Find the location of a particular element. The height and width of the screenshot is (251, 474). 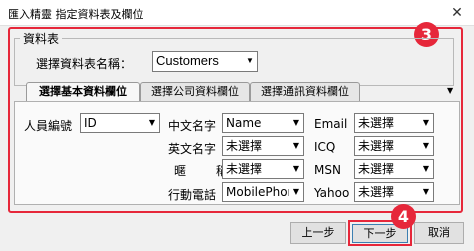

icq-label: ICQ is located at coordinates (325, 147).